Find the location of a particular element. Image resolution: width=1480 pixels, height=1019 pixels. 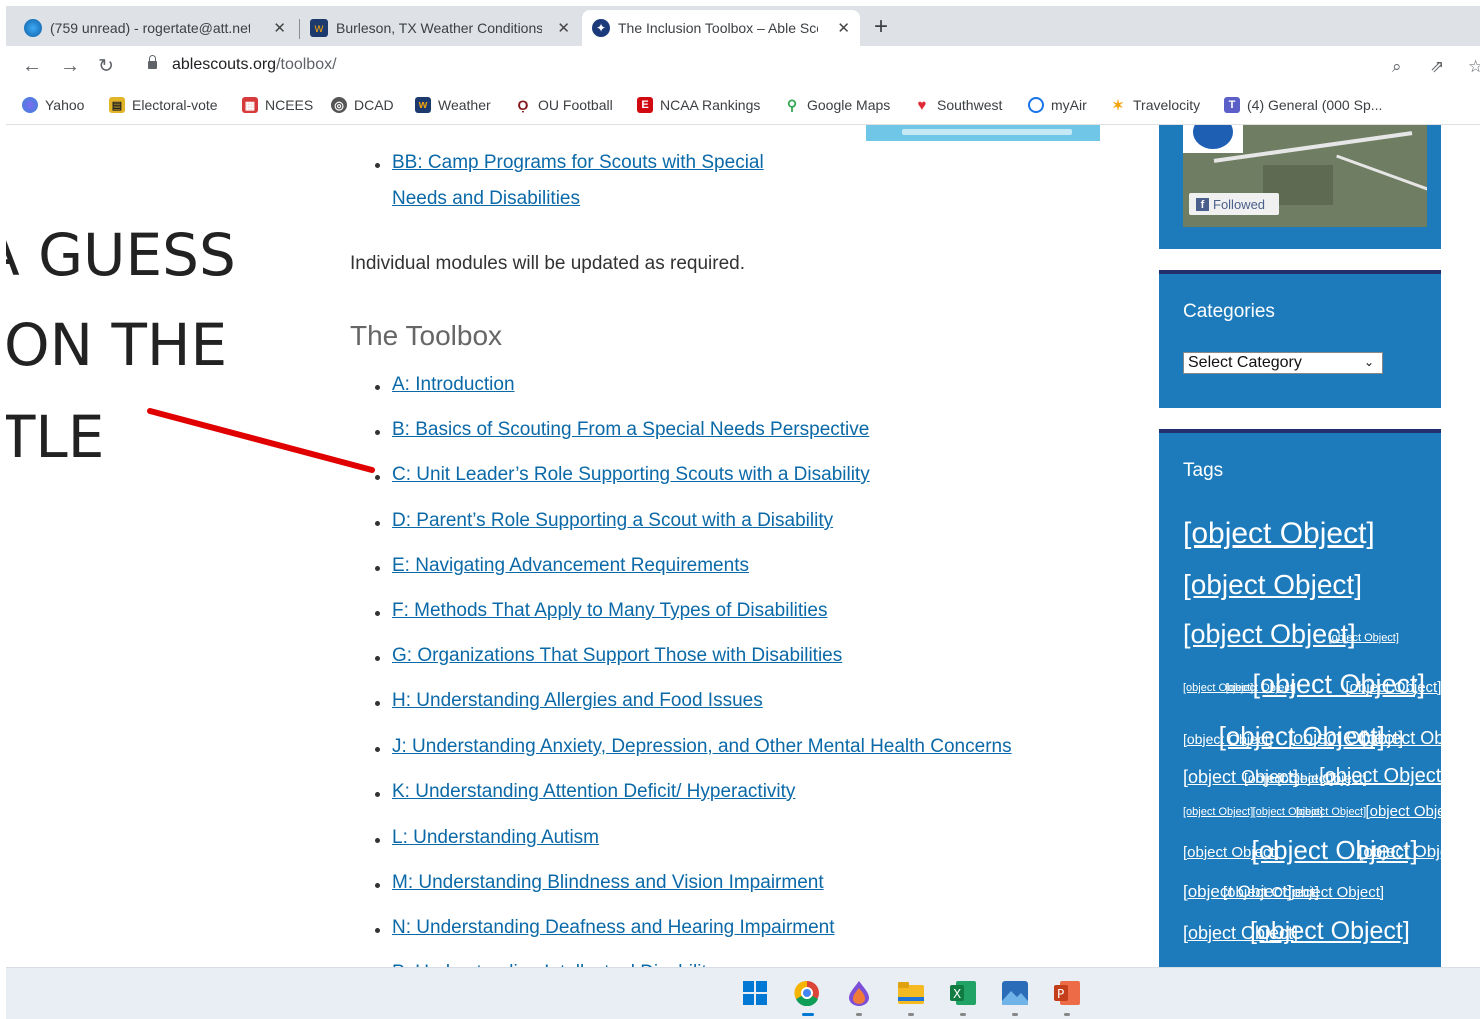

header-banner-edge is located at coordinates (983, 133).